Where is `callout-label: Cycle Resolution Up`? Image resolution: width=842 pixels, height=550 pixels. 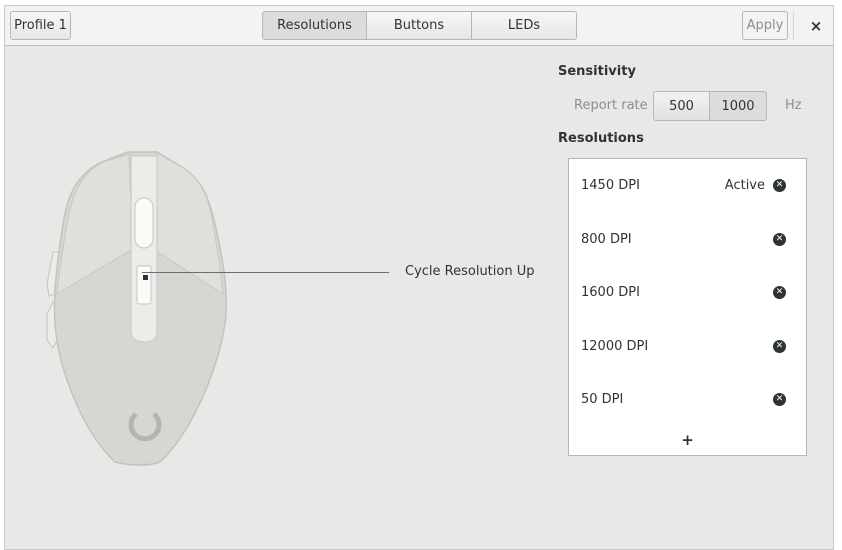
callout-label: Cycle Resolution Up is located at coordinates (470, 271).